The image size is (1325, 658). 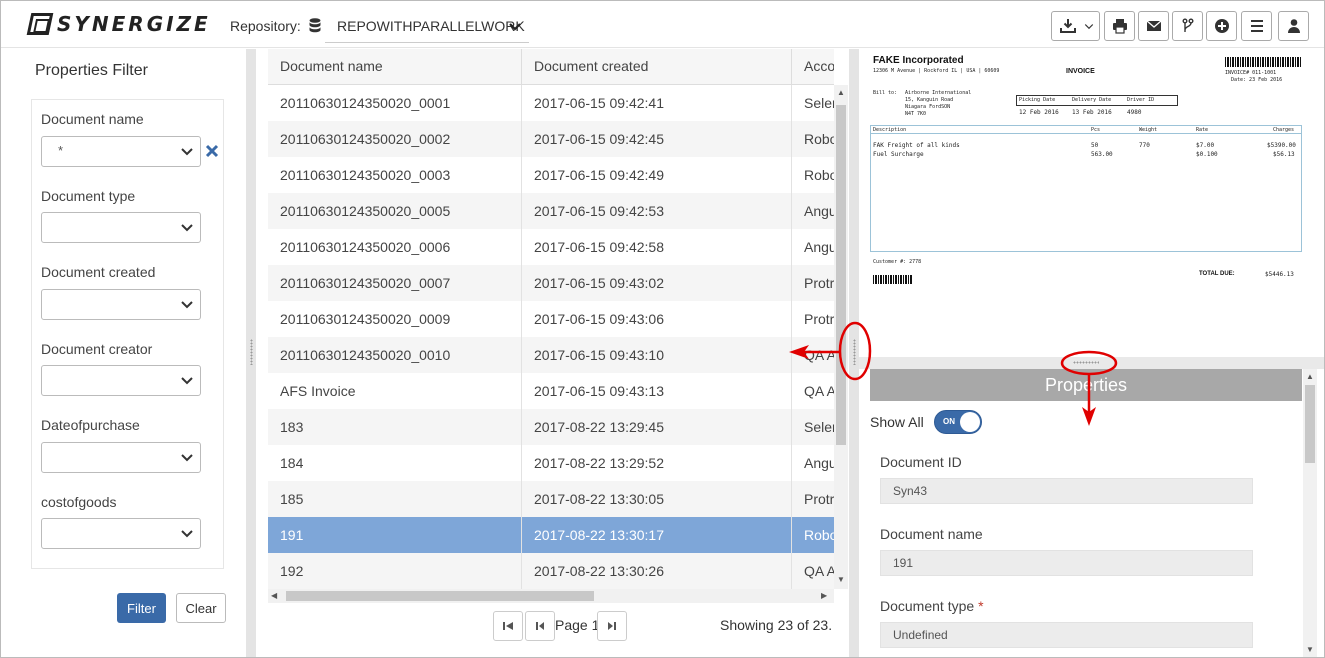 I want to click on filter-label-costofgoods: costofgoods, so click(x=79, y=502).